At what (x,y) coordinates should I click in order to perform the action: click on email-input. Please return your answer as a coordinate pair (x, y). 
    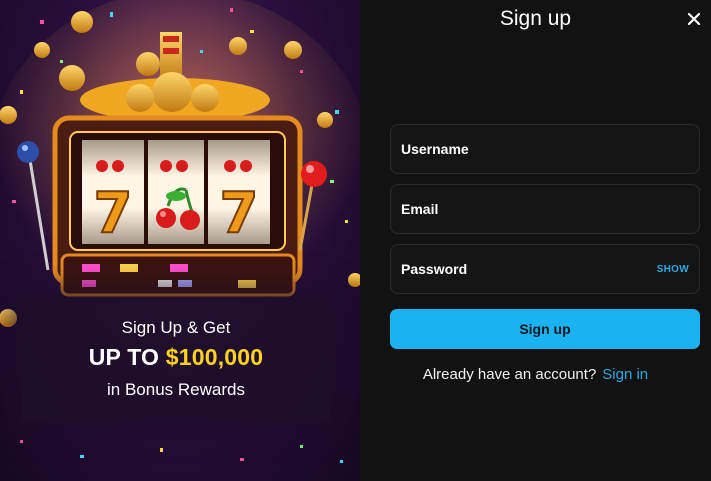
    Looking at the image, I should click on (545, 209).